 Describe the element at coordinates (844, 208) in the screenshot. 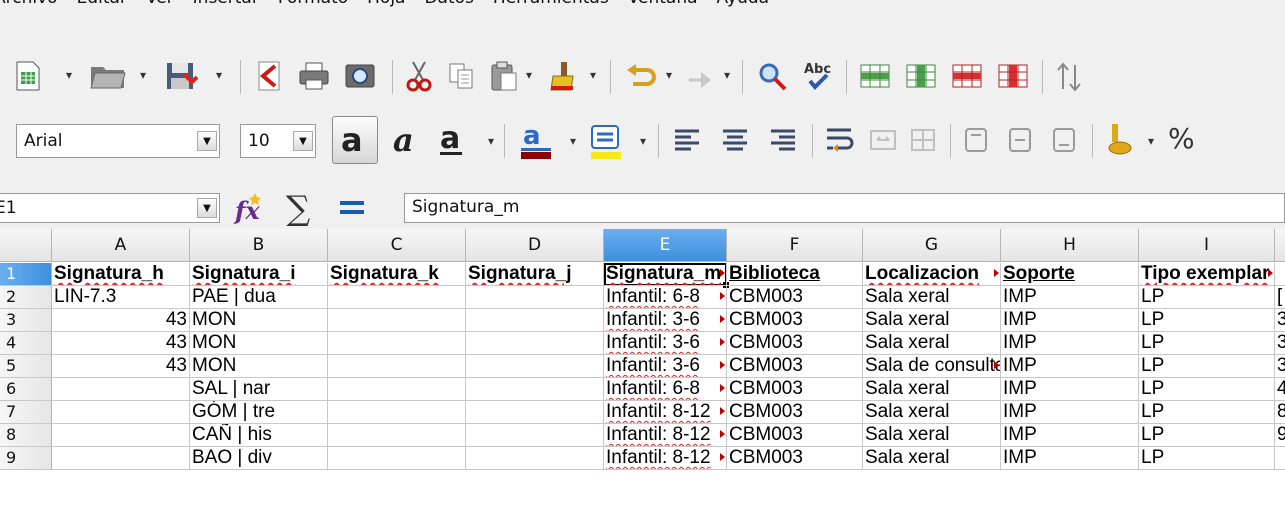

I see `formula-input: Signatura_m` at that location.